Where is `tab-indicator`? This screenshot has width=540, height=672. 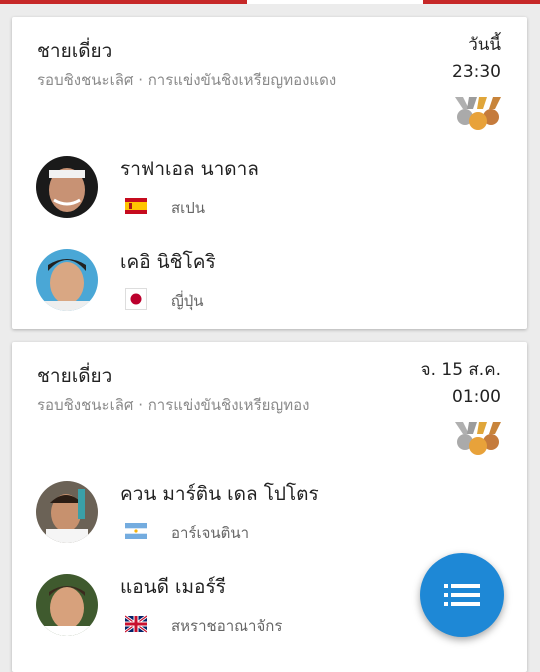
tab-indicator is located at coordinates (335, 2).